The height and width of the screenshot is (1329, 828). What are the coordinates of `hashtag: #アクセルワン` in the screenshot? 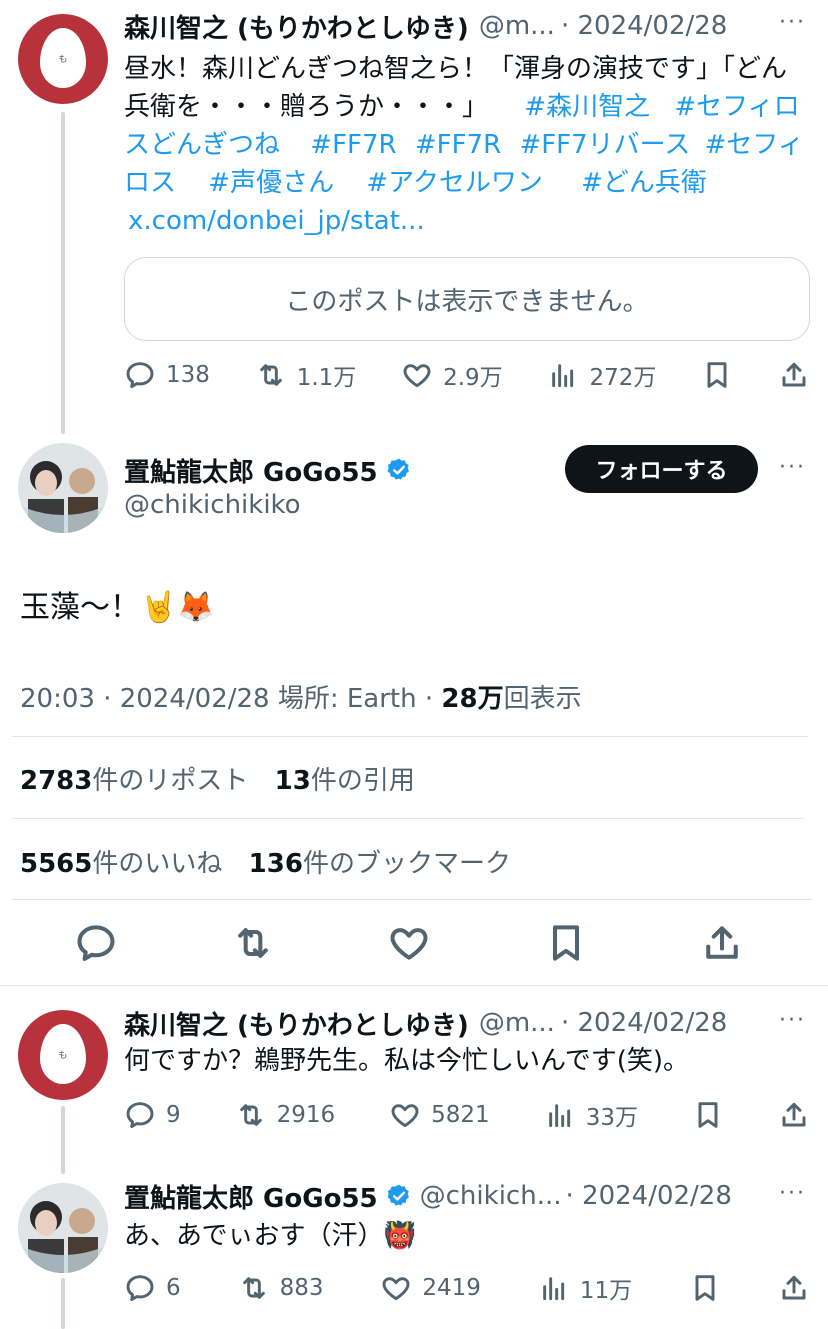 It's located at (454, 183).